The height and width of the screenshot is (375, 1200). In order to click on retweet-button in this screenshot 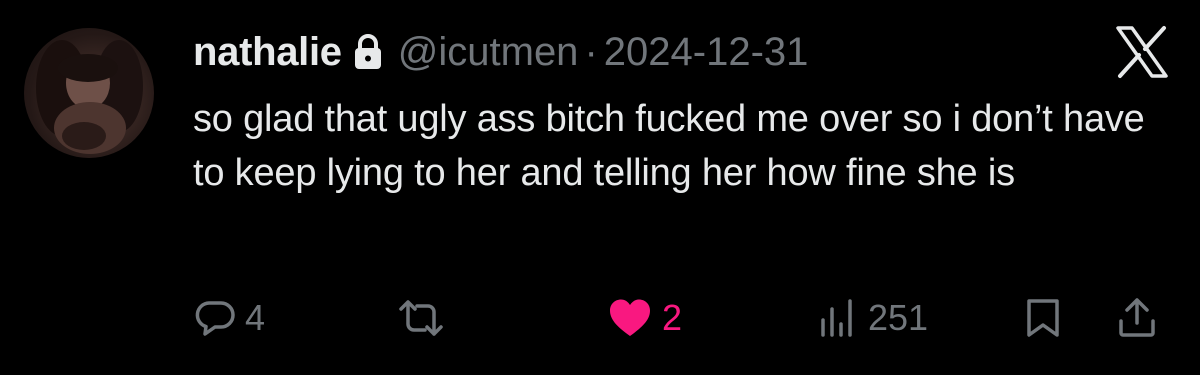, I will do `click(421, 318)`.